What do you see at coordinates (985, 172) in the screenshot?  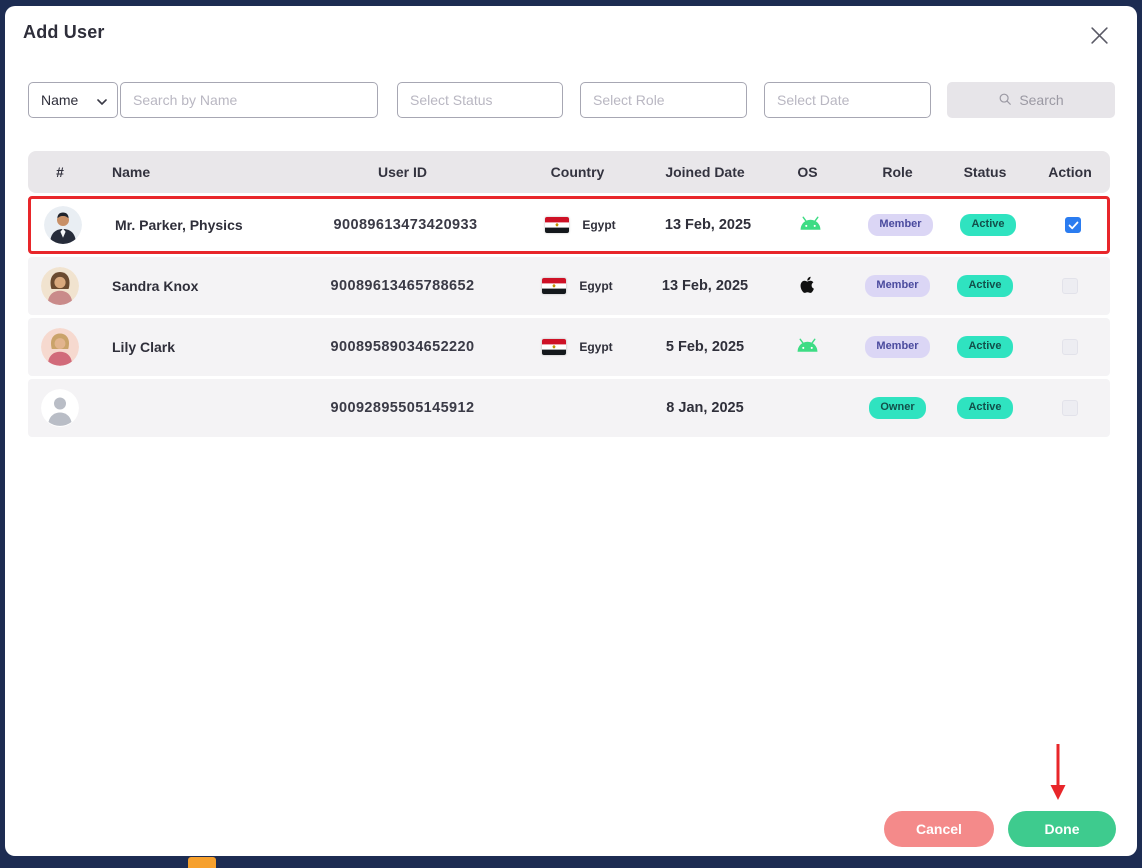 I see `header-status: Status` at bounding box center [985, 172].